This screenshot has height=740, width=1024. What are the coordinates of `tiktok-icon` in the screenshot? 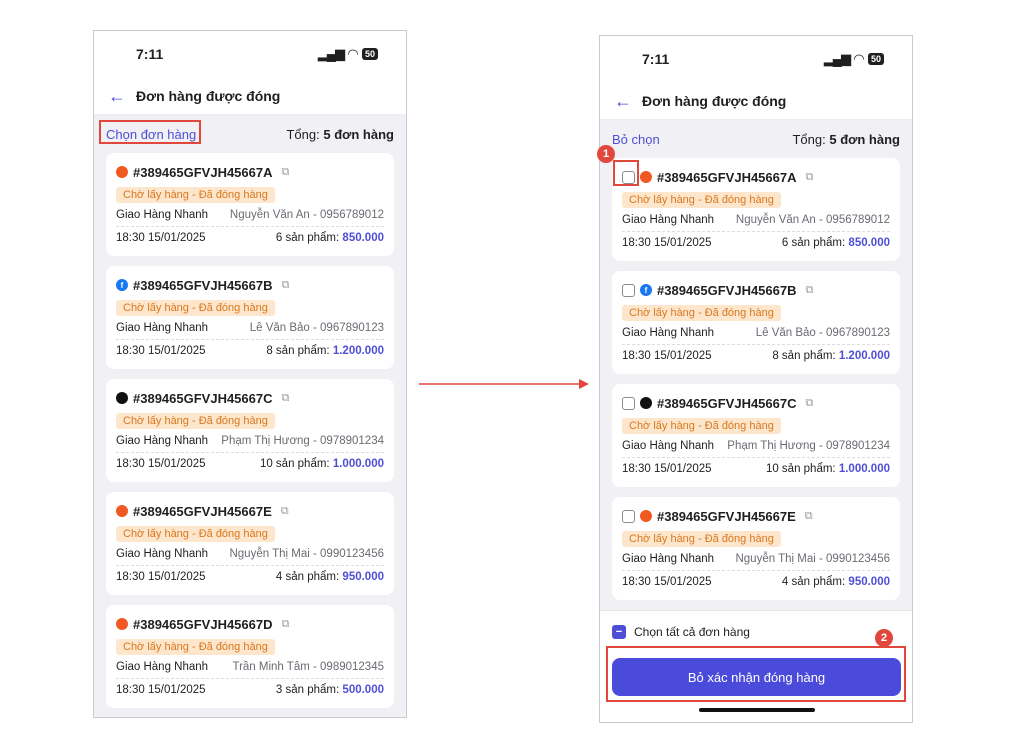 It's located at (122, 398).